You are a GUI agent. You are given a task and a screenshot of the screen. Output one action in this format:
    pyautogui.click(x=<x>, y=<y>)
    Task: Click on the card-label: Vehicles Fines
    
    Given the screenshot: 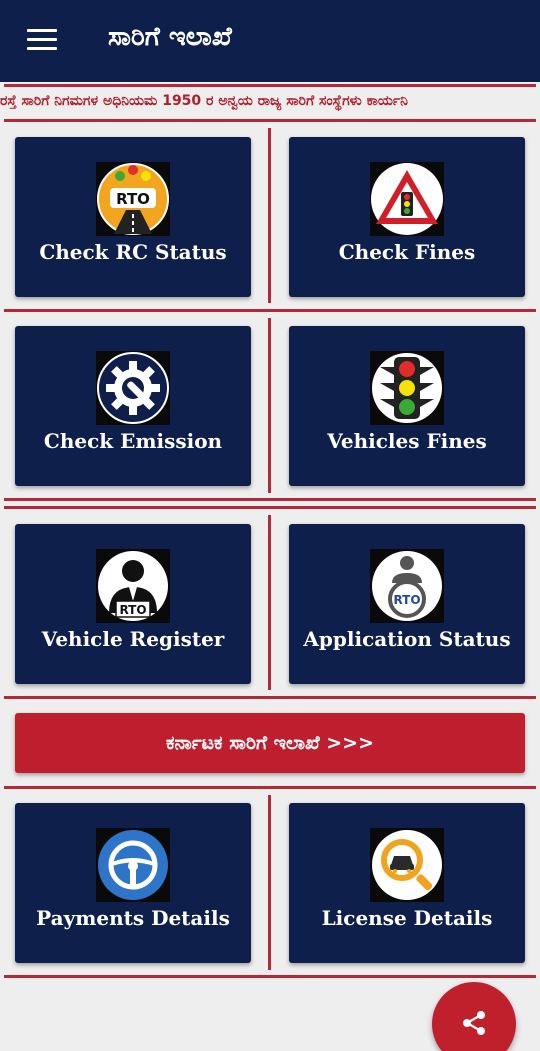 What is the action you would take?
    pyautogui.click(x=407, y=441)
    